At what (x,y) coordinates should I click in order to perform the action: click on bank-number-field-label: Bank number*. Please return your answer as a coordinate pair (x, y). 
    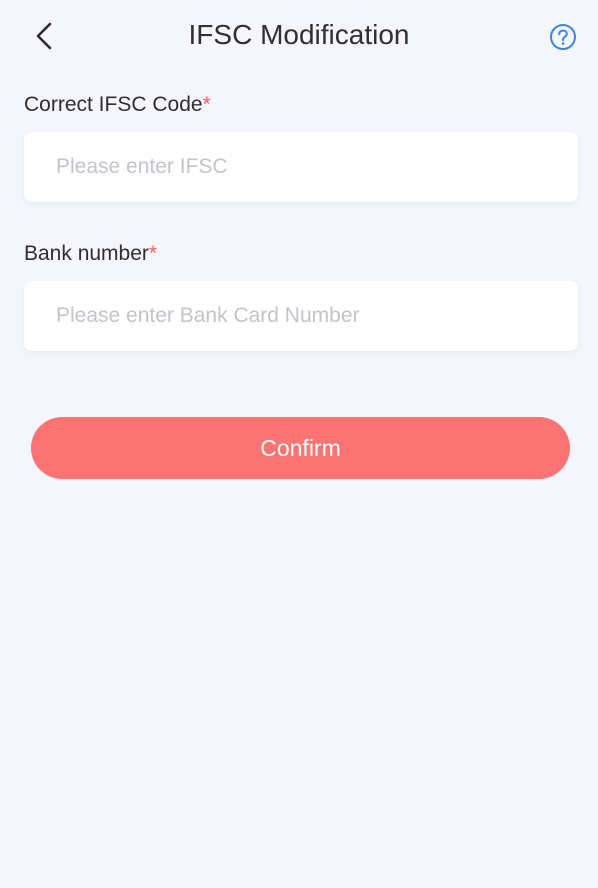
    Looking at the image, I should click on (90, 254).